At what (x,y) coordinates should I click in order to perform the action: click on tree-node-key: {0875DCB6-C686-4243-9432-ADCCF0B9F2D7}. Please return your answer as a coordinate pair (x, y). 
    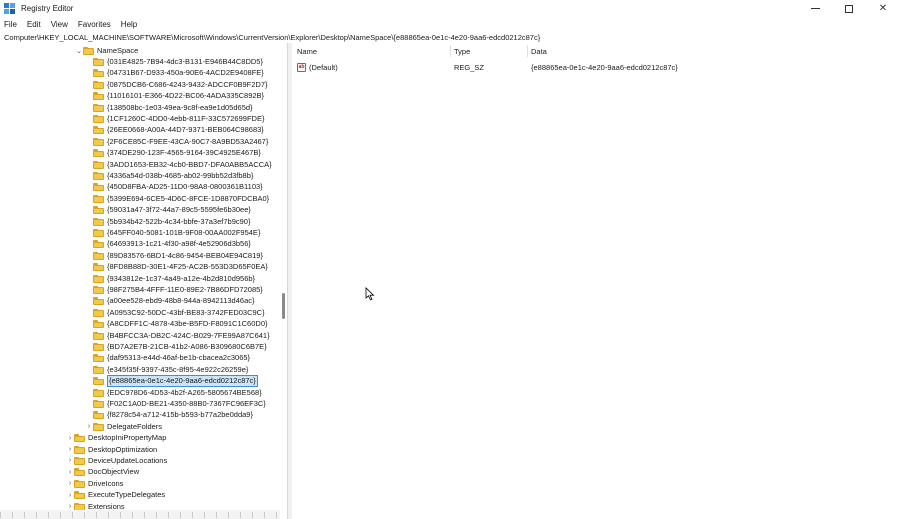
    Looking at the image, I should click on (176, 84).